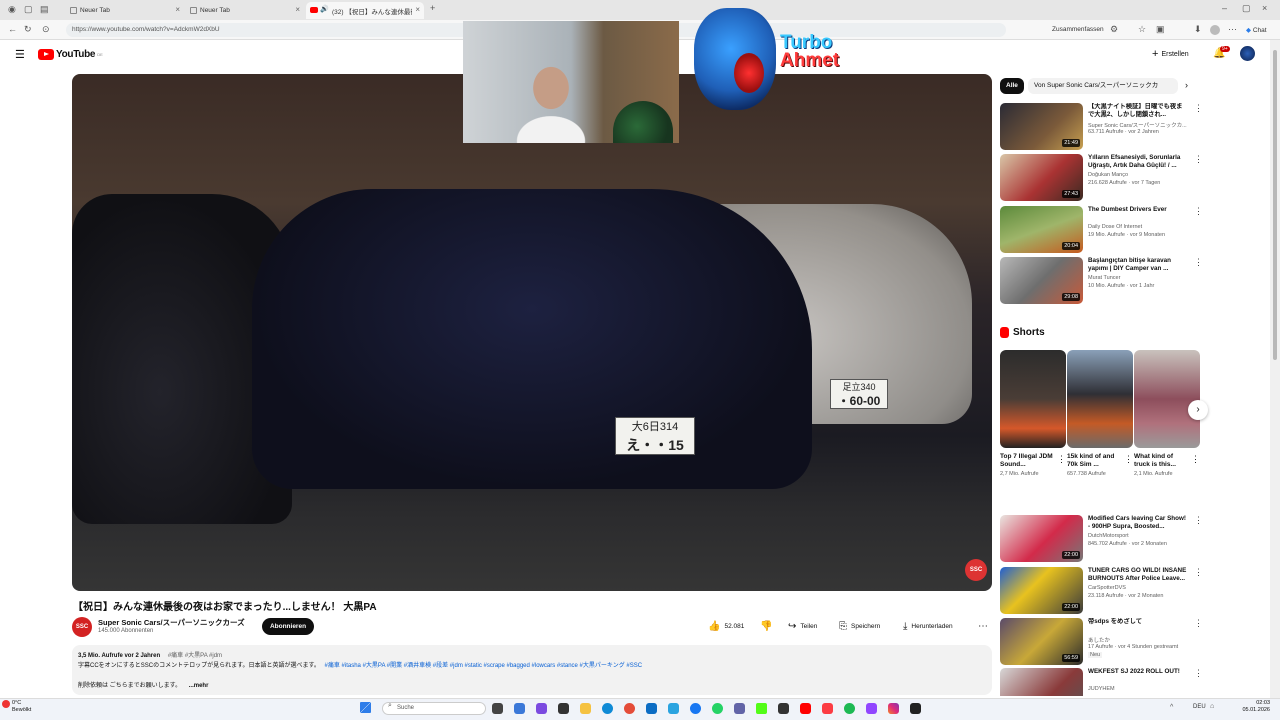 The width and height of the screenshot is (1280, 720). I want to click on tab-youtube: 🔊 (32) 【祝日】みんな連休最後の... ×, so click(365, 10).